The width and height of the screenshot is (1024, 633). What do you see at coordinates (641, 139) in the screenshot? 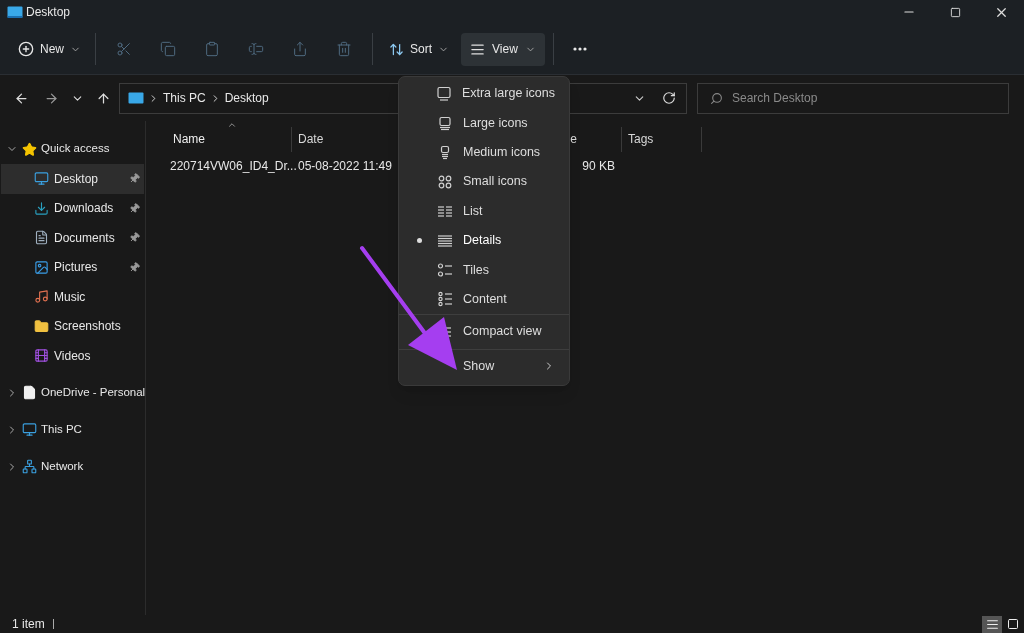
I see `column-header: Tags` at bounding box center [641, 139].